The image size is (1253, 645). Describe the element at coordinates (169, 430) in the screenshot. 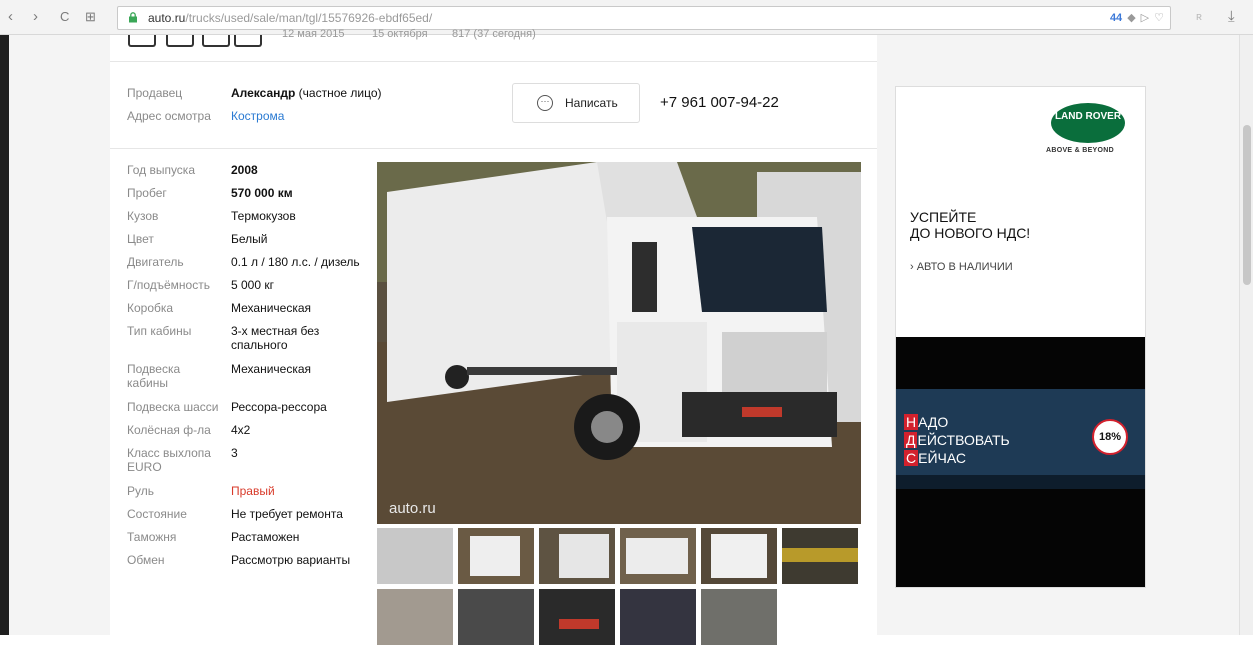

I see `spec-label: Колёсная ф-ла` at that location.